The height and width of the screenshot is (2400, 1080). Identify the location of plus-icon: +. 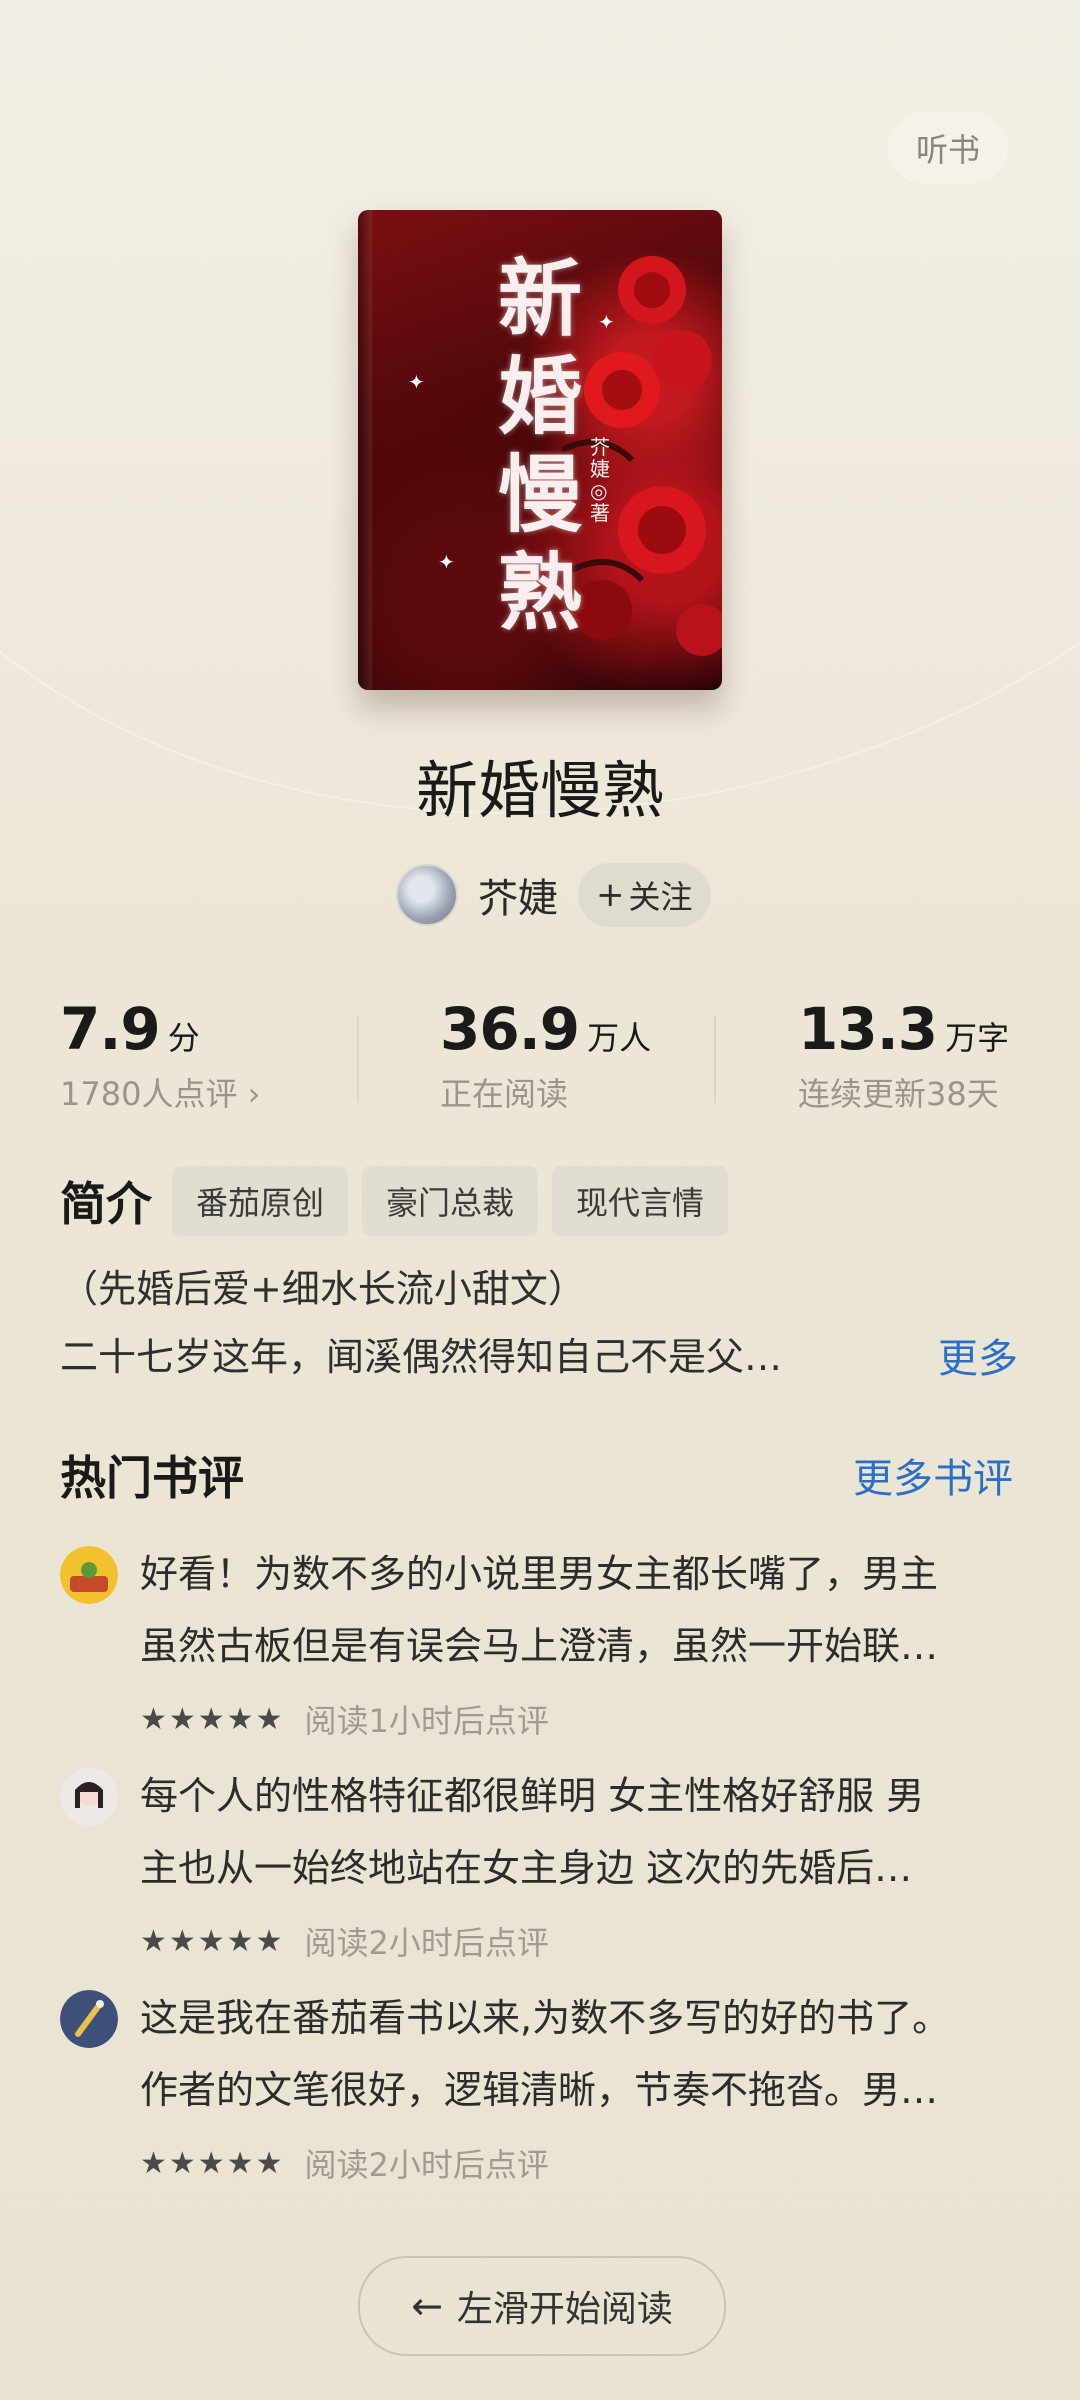
(610, 895).